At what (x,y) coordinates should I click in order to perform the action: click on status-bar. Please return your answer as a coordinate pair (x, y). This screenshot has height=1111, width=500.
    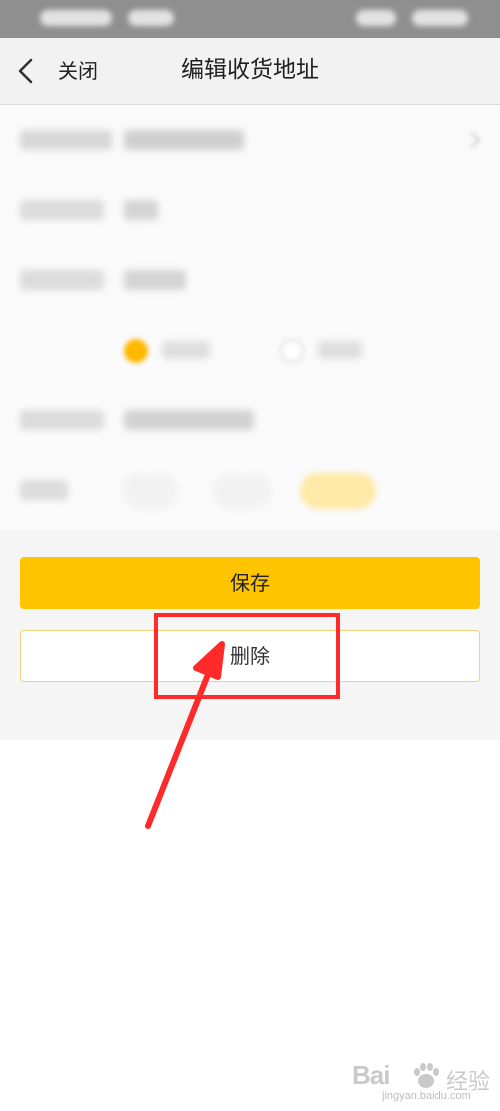
    Looking at the image, I should click on (250, 19).